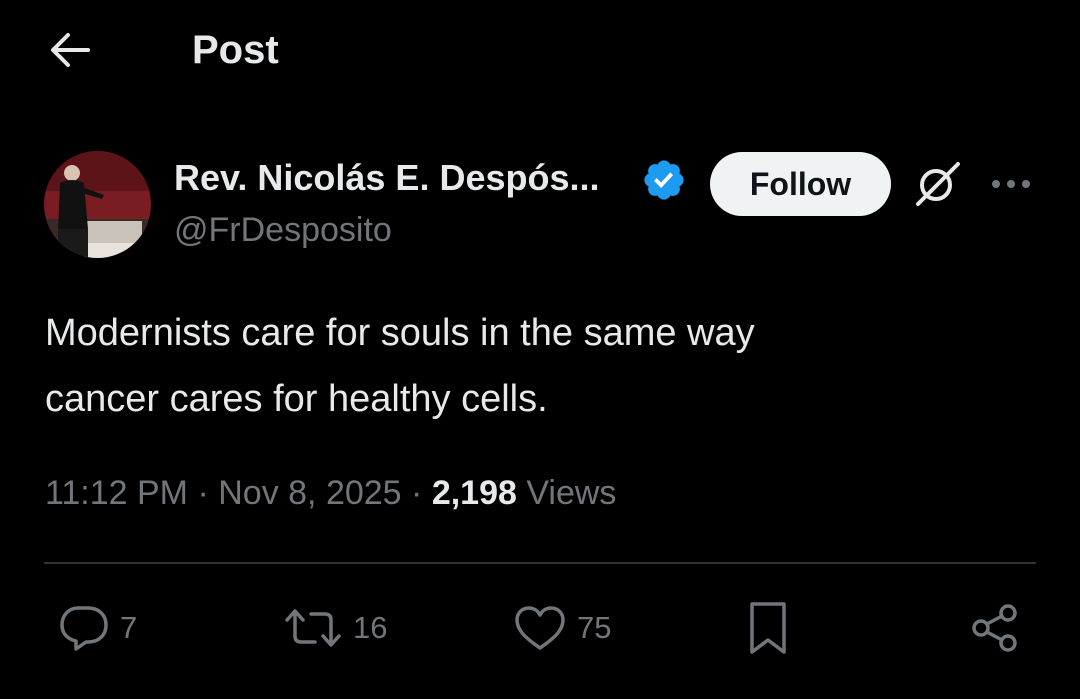 The image size is (1080, 699). What do you see at coordinates (235, 50) in the screenshot?
I see `page-title: Post` at bounding box center [235, 50].